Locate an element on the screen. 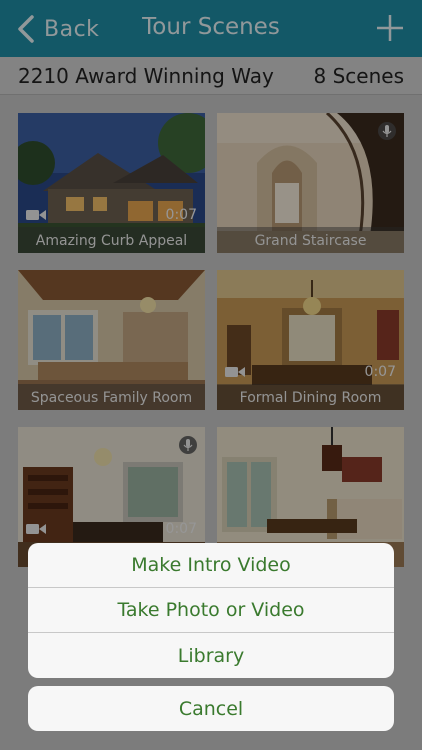  take-photo-or-video-button: Take Photo or Video is located at coordinates (211, 610).